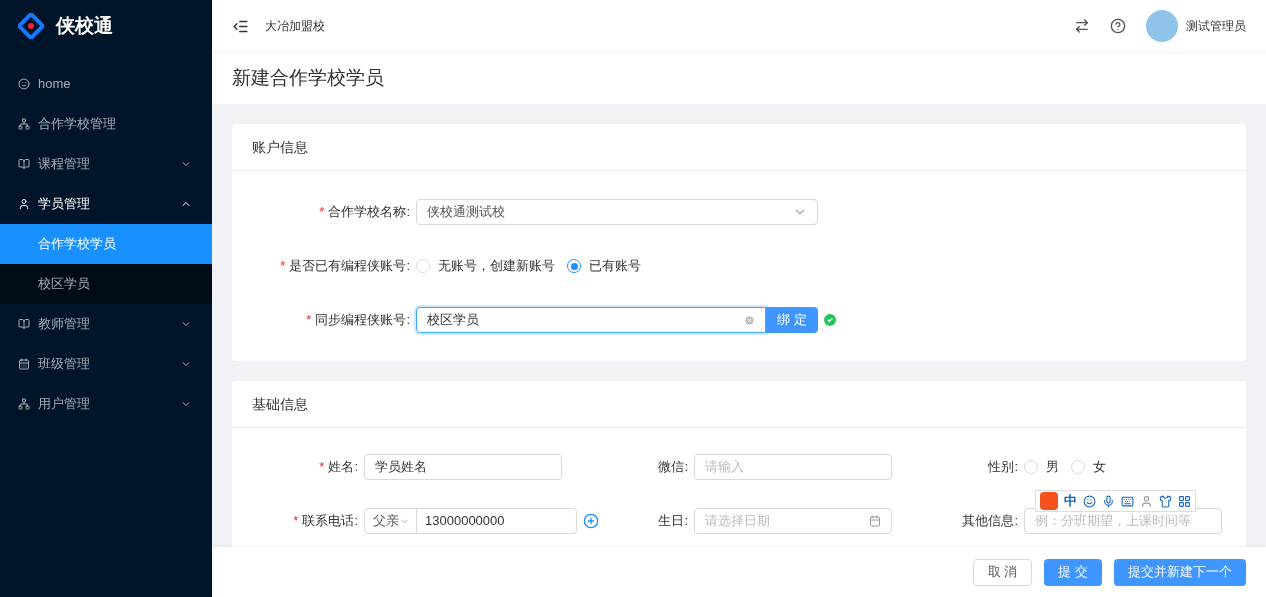  What do you see at coordinates (1108, 501) in the screenshot?
I see `microphone-icon` at bounding box center [1108, 501].